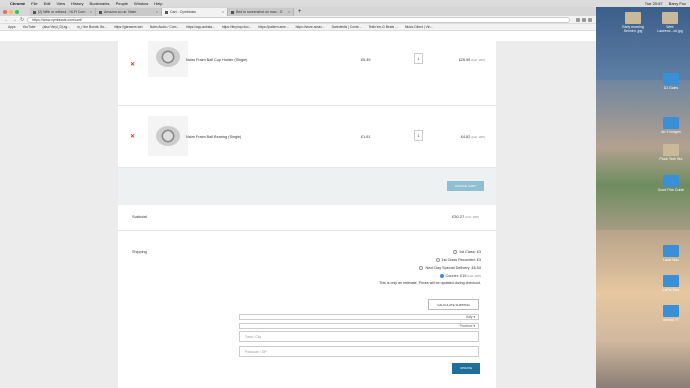 Image resolution: width=690 pixels, height=388 pixels. What do you see at coordinates (158, 3) in the screenshot?
I see `menu-help: Help` at bounding box center [158, 3].